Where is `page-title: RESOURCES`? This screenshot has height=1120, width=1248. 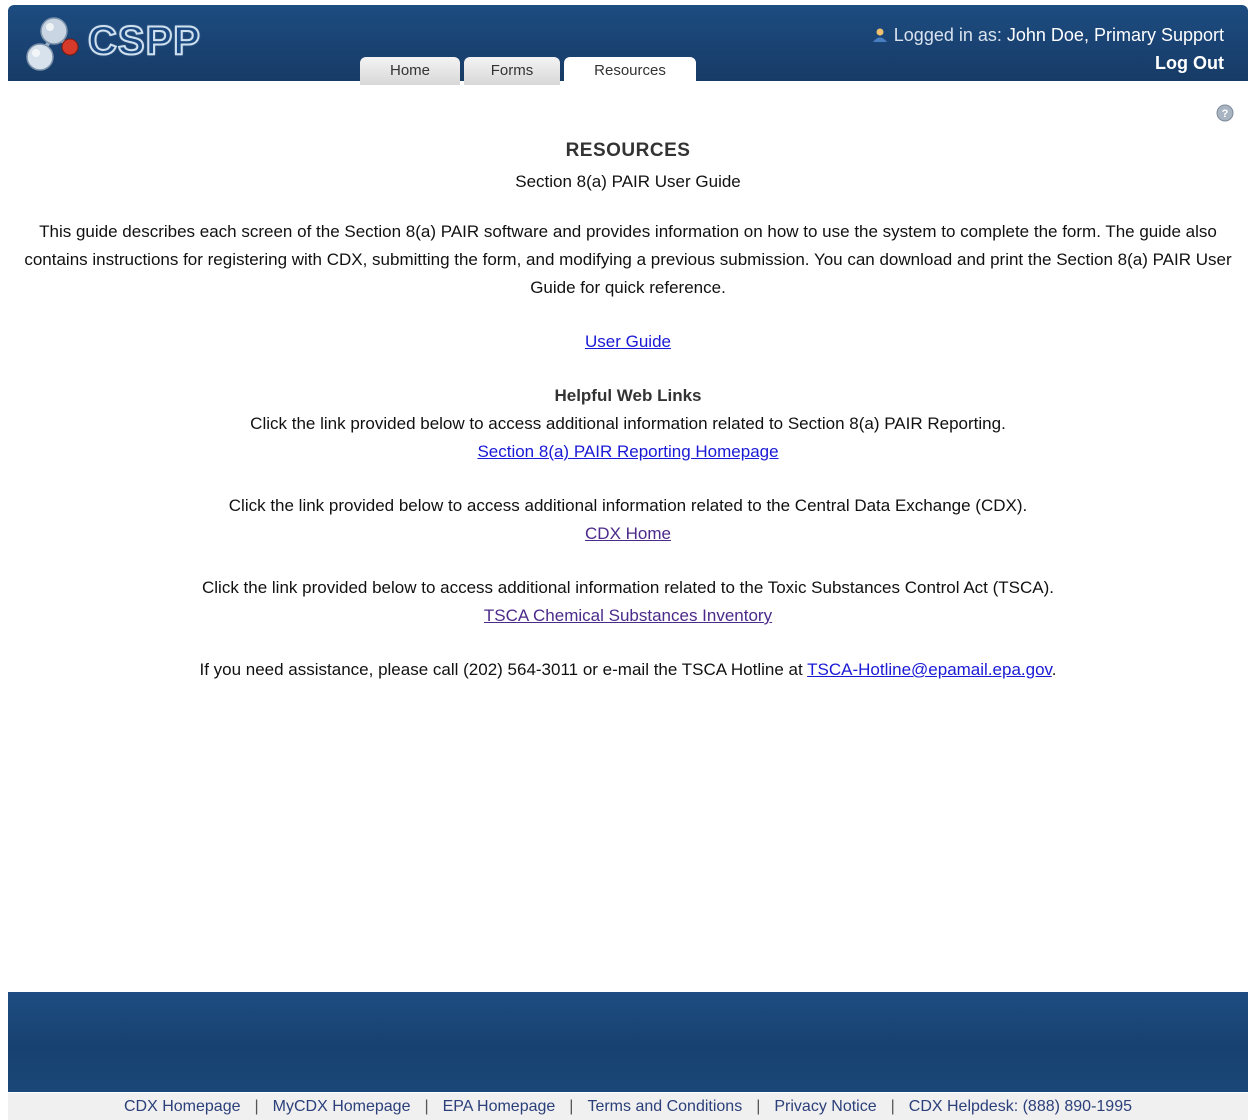 page-title: RESOURCES is located at coordinates (628, 150).